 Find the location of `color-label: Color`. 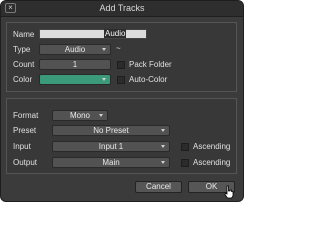

color-label: Color is located at coordinates (23, 79).